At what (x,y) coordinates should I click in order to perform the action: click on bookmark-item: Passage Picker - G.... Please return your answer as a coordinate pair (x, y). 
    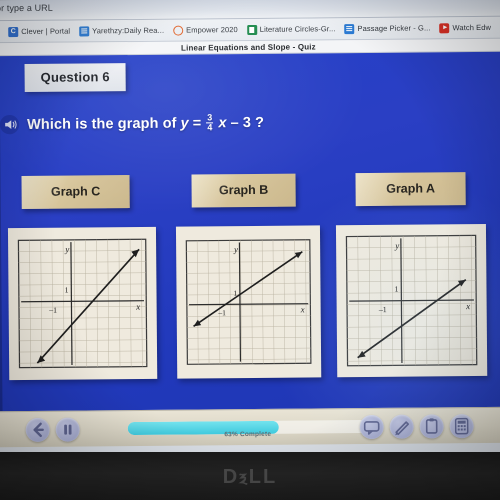
    Looking at the image, I should click on (387, 28).